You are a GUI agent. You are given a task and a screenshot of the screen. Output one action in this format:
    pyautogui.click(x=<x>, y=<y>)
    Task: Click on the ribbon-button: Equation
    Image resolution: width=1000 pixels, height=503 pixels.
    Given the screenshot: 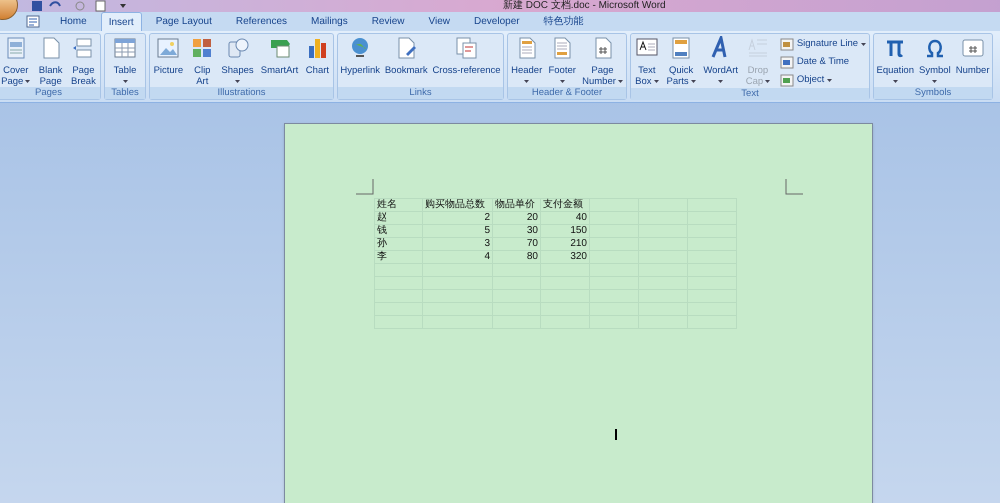 What is the action you would take?
    pyautogui.click(x=896, y=61)
    